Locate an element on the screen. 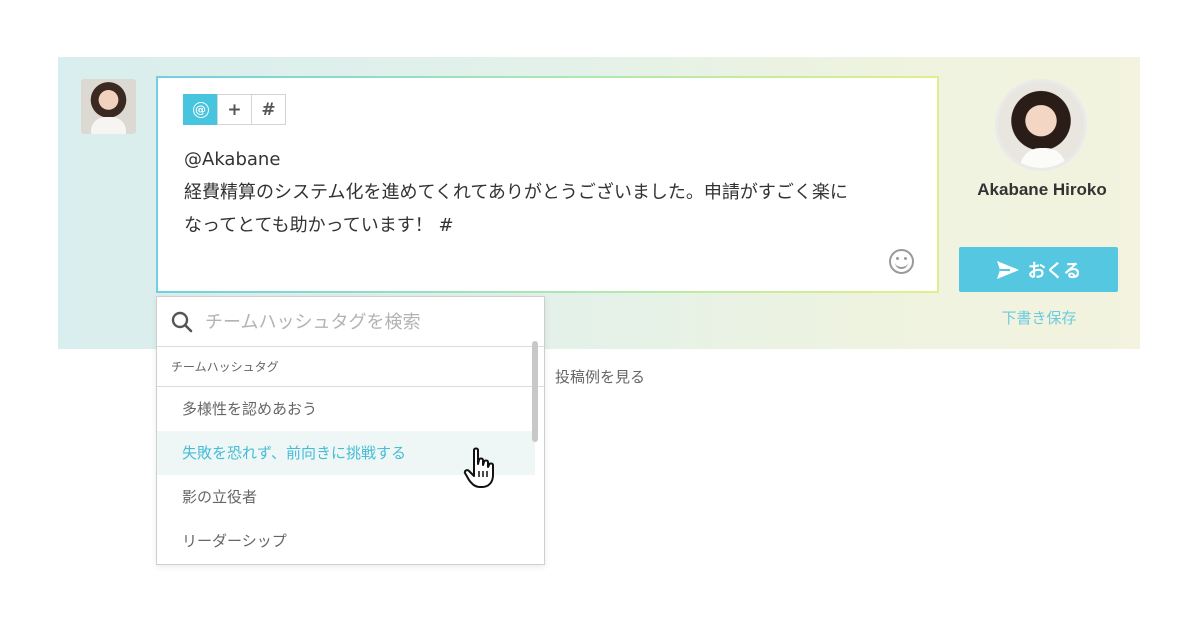  composer-toolbar: @ + # is located at coordinates (234, 109).